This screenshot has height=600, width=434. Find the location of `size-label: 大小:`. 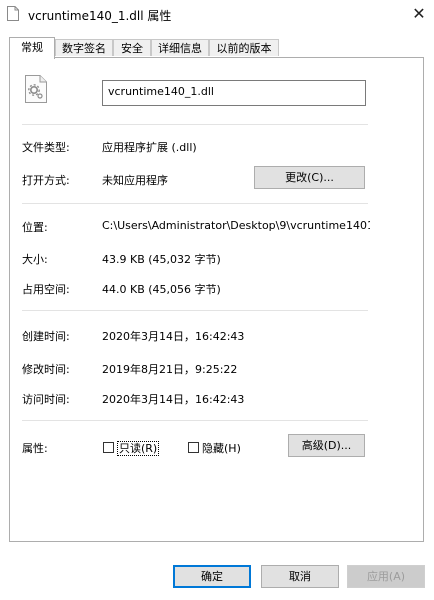

size-label: 大小: is located at coordinates (35, 259).